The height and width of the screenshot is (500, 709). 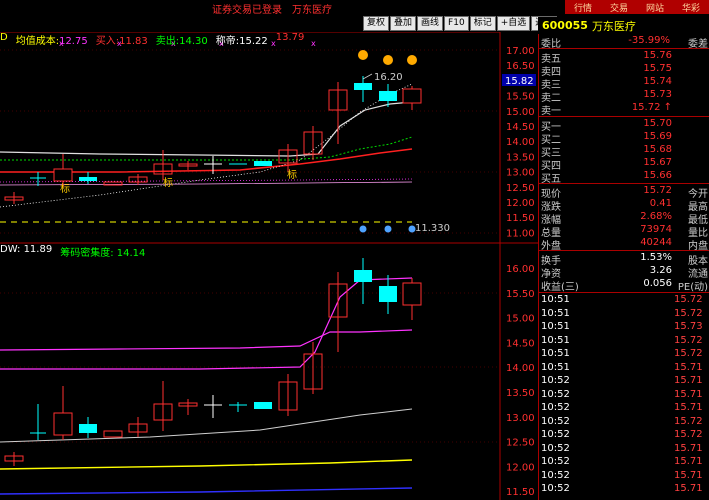 I want to click on stat-value: 73974, so click(x=656, y=229).